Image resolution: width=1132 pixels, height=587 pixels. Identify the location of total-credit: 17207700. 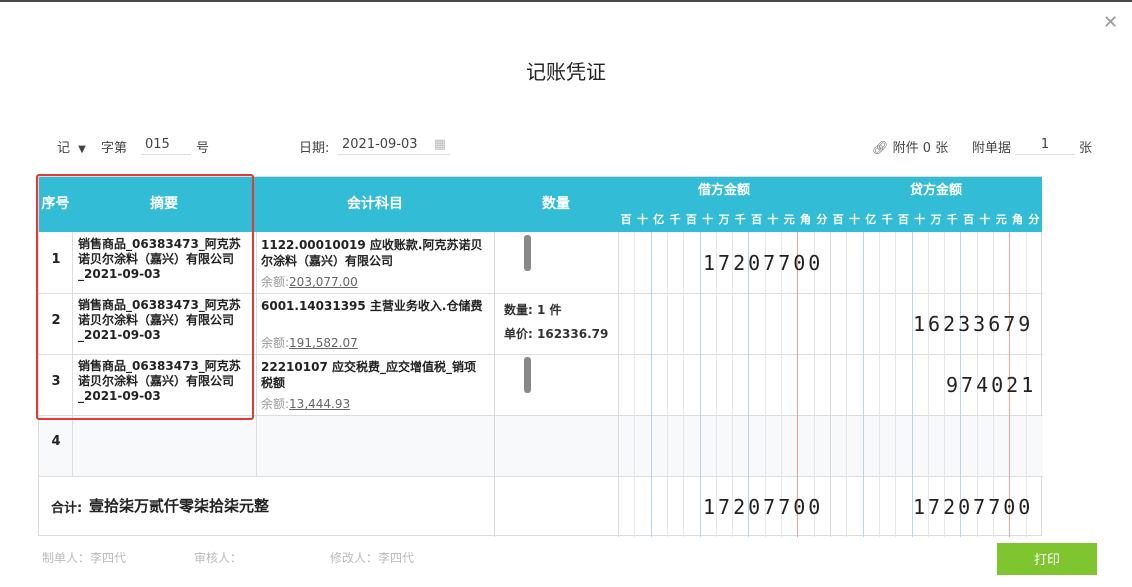
(973, 507).